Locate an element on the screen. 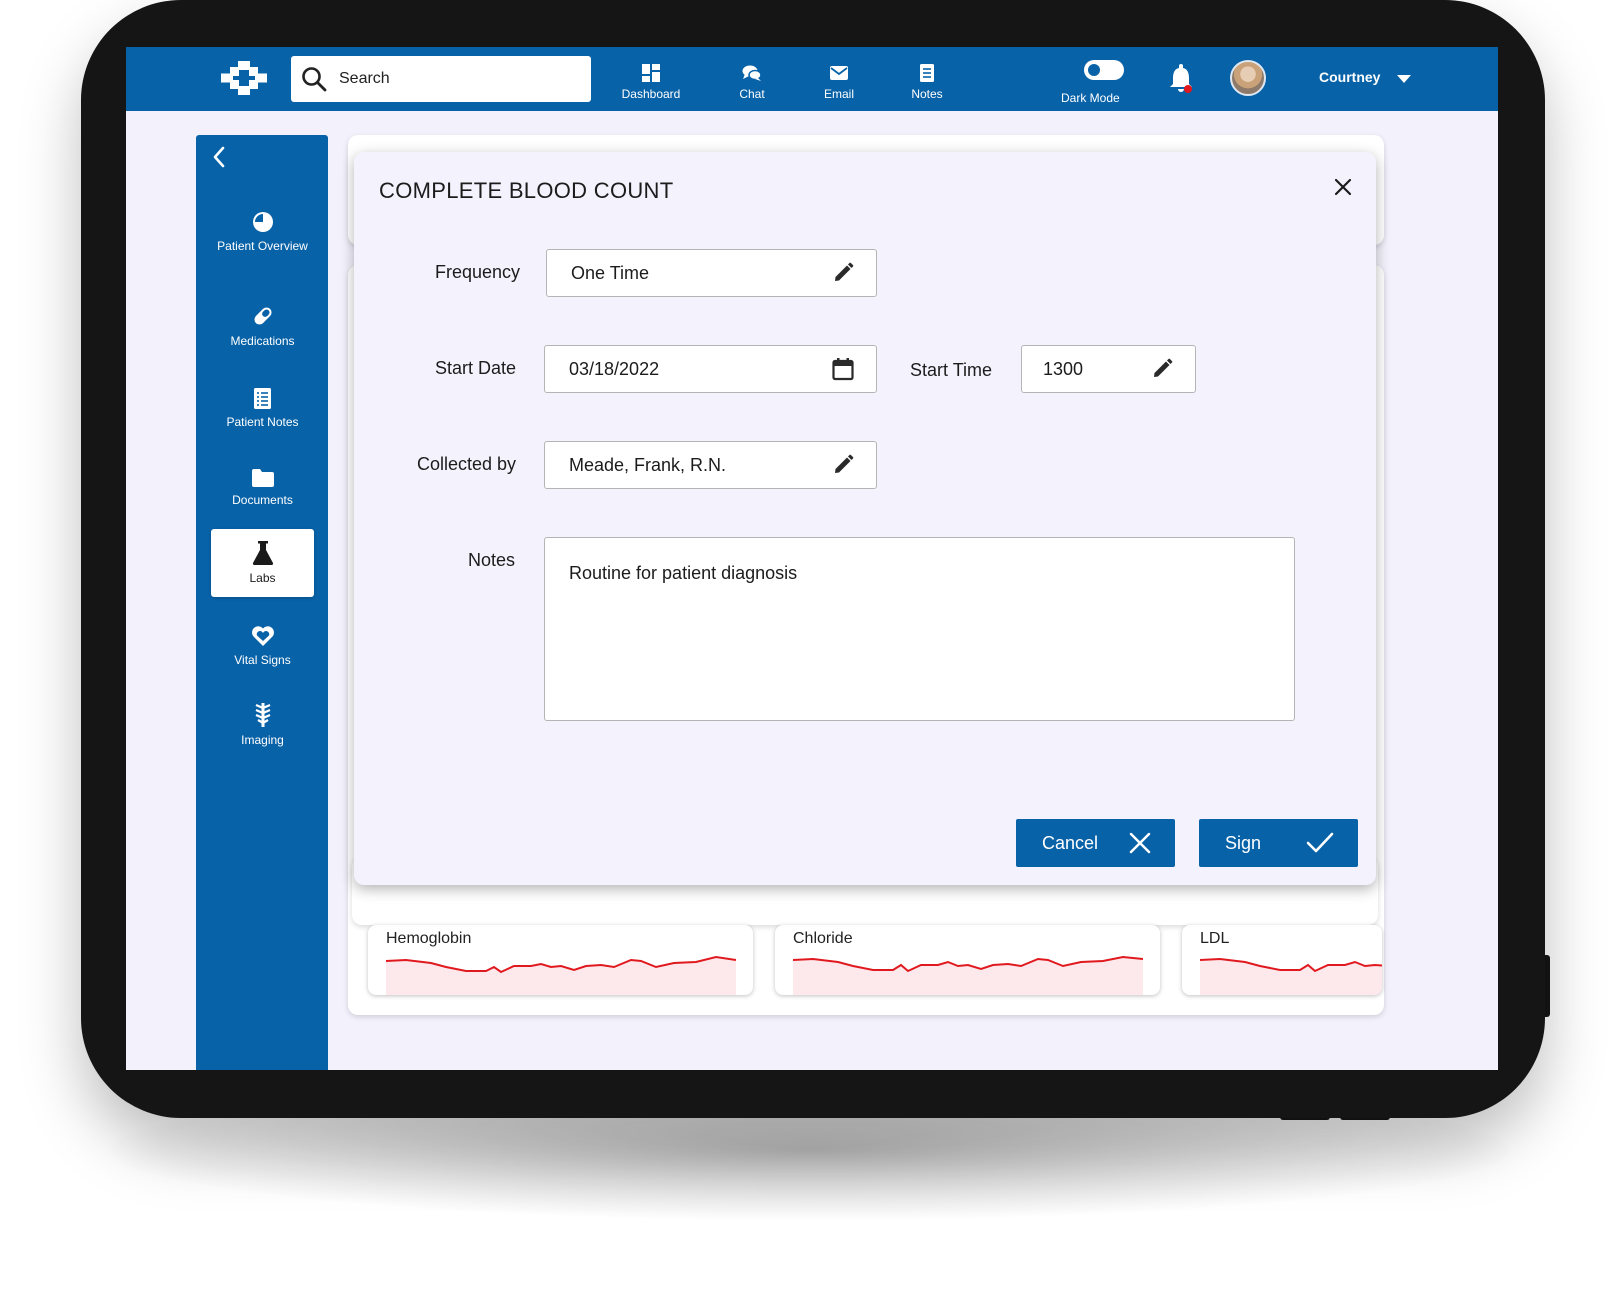  dark-mode-toggle is located at coordinates (1104, 70).